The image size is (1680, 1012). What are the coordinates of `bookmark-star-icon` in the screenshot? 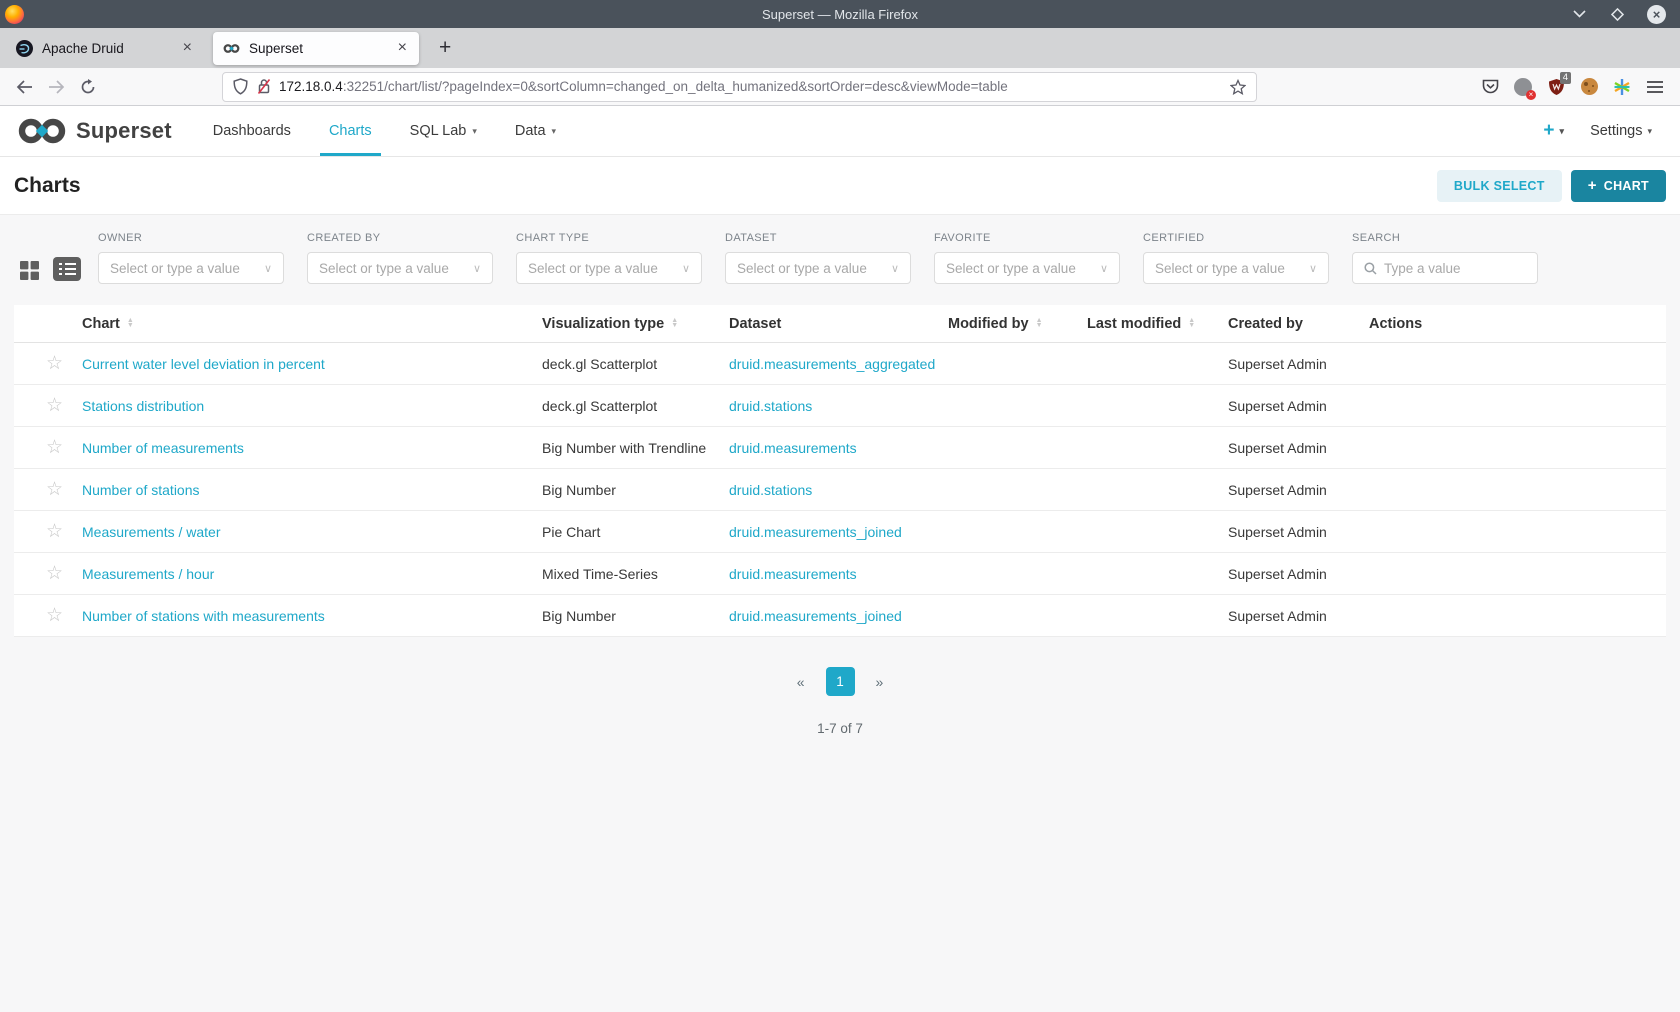 It's located at (1238, 86).